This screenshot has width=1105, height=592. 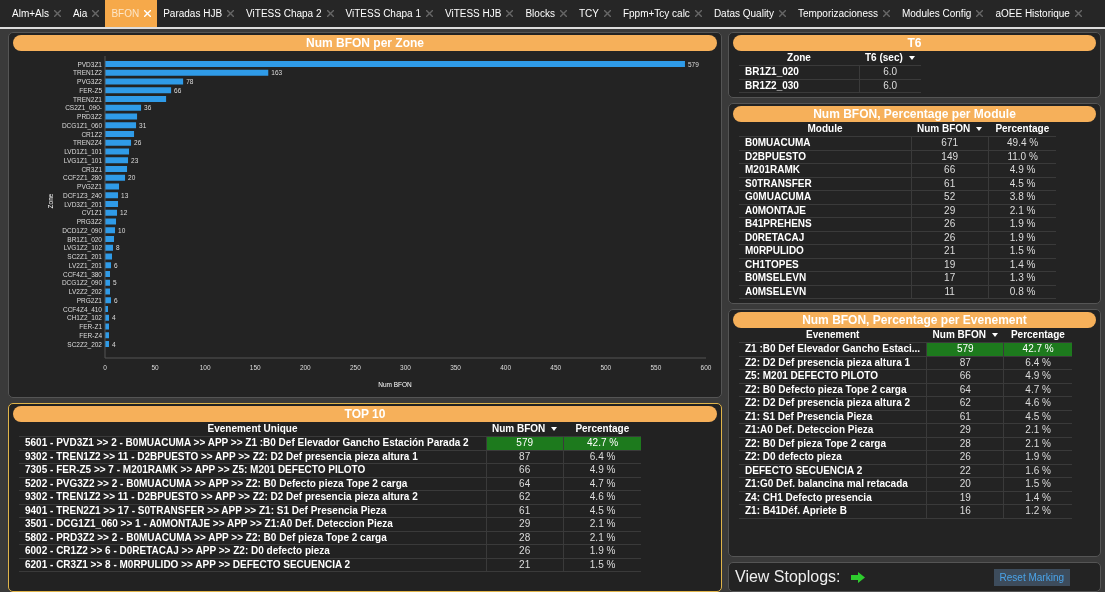 I want to click on table-cell: Z1: B41Déf. Apriete B, so click(x=833, y=511).